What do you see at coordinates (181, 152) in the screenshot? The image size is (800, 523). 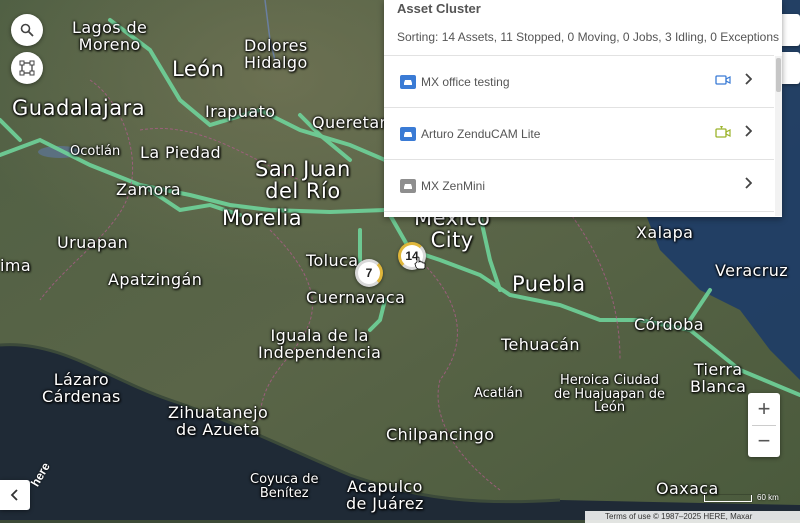 I see `city-label-lapiedad: La Piedad` at bounding box center [181, 152].